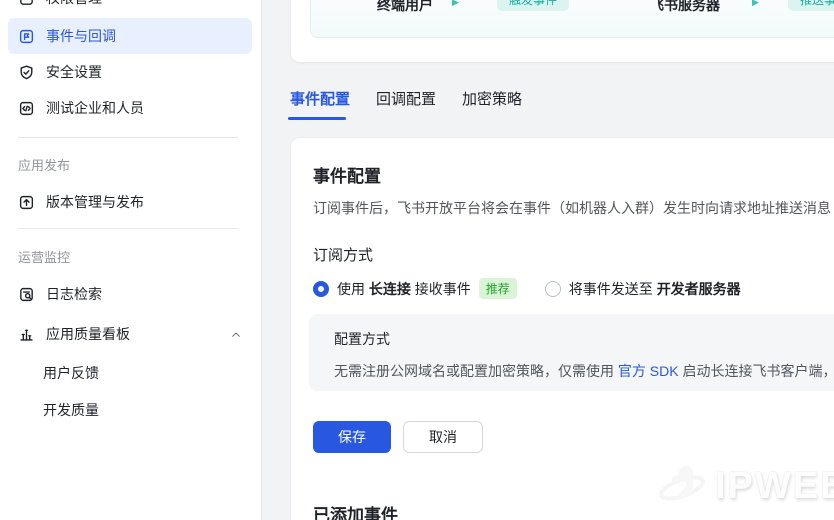 This screenshot has width=834, height=520. I want to click on radio-dev-server-group: 将事件发送至 开发者服务器, so click(642, 289).